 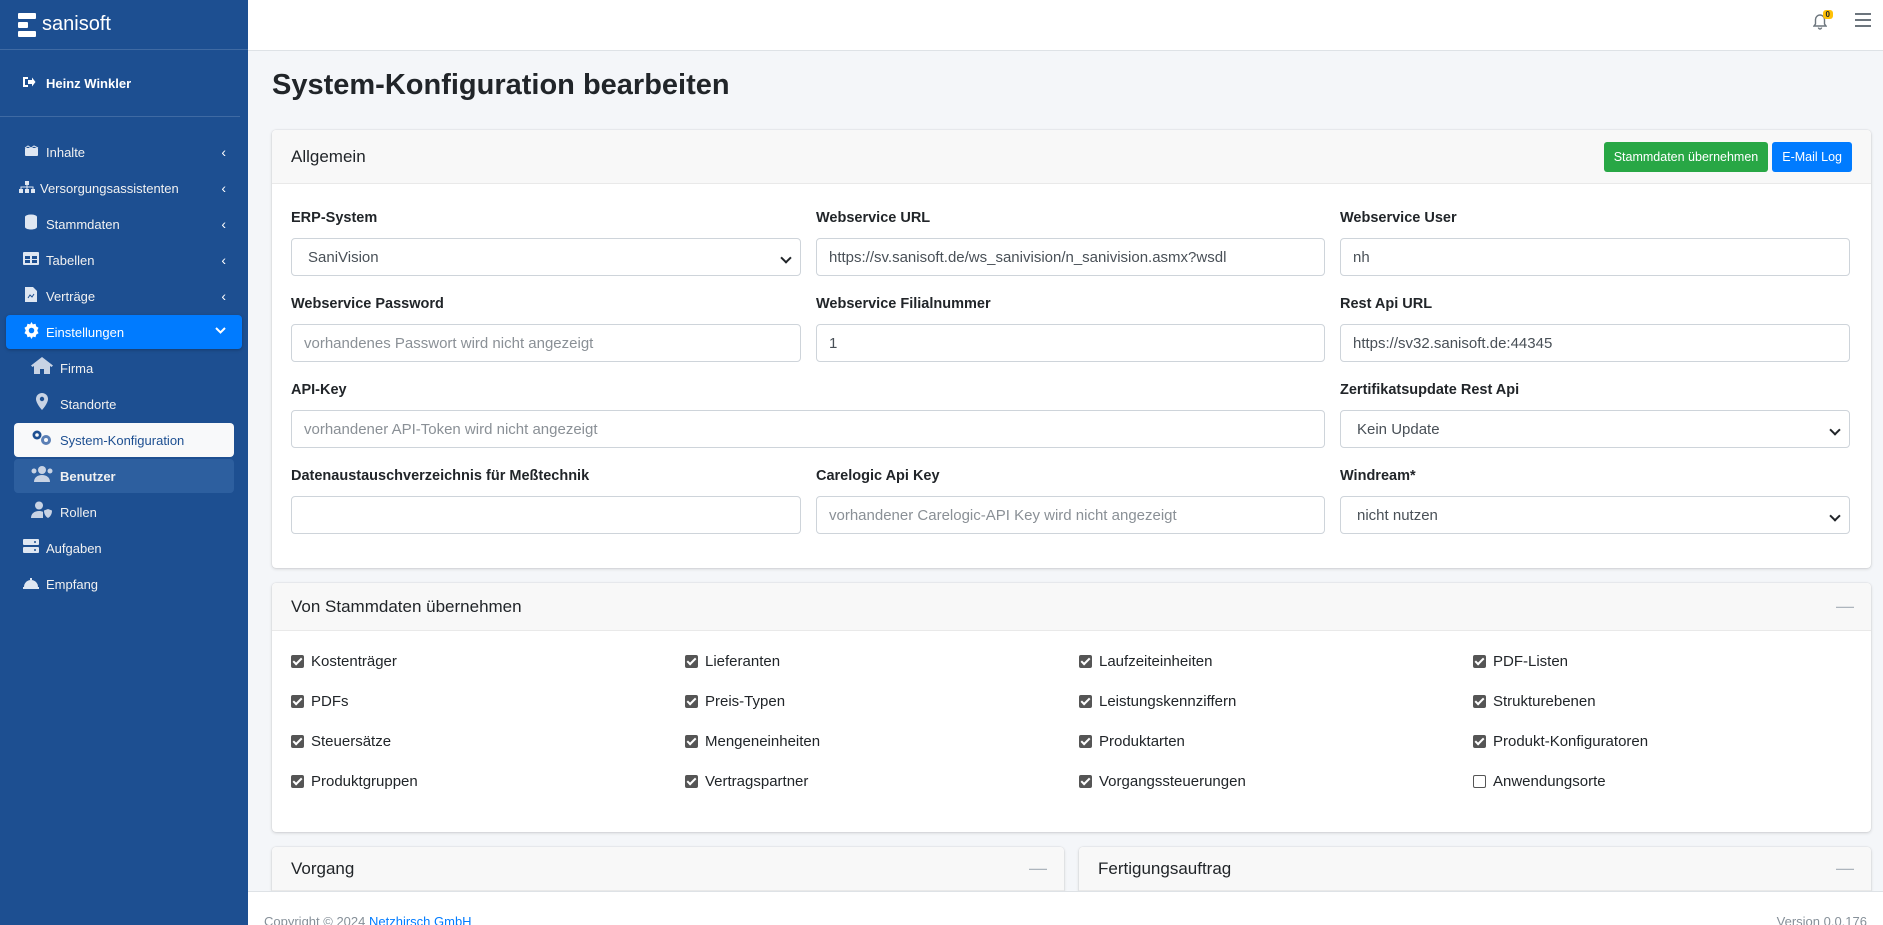 What do you see at coordinates (72, 584) in the screenshot?
I see `sidebar-item-label: Empfang` at bounding box center [72, 584].